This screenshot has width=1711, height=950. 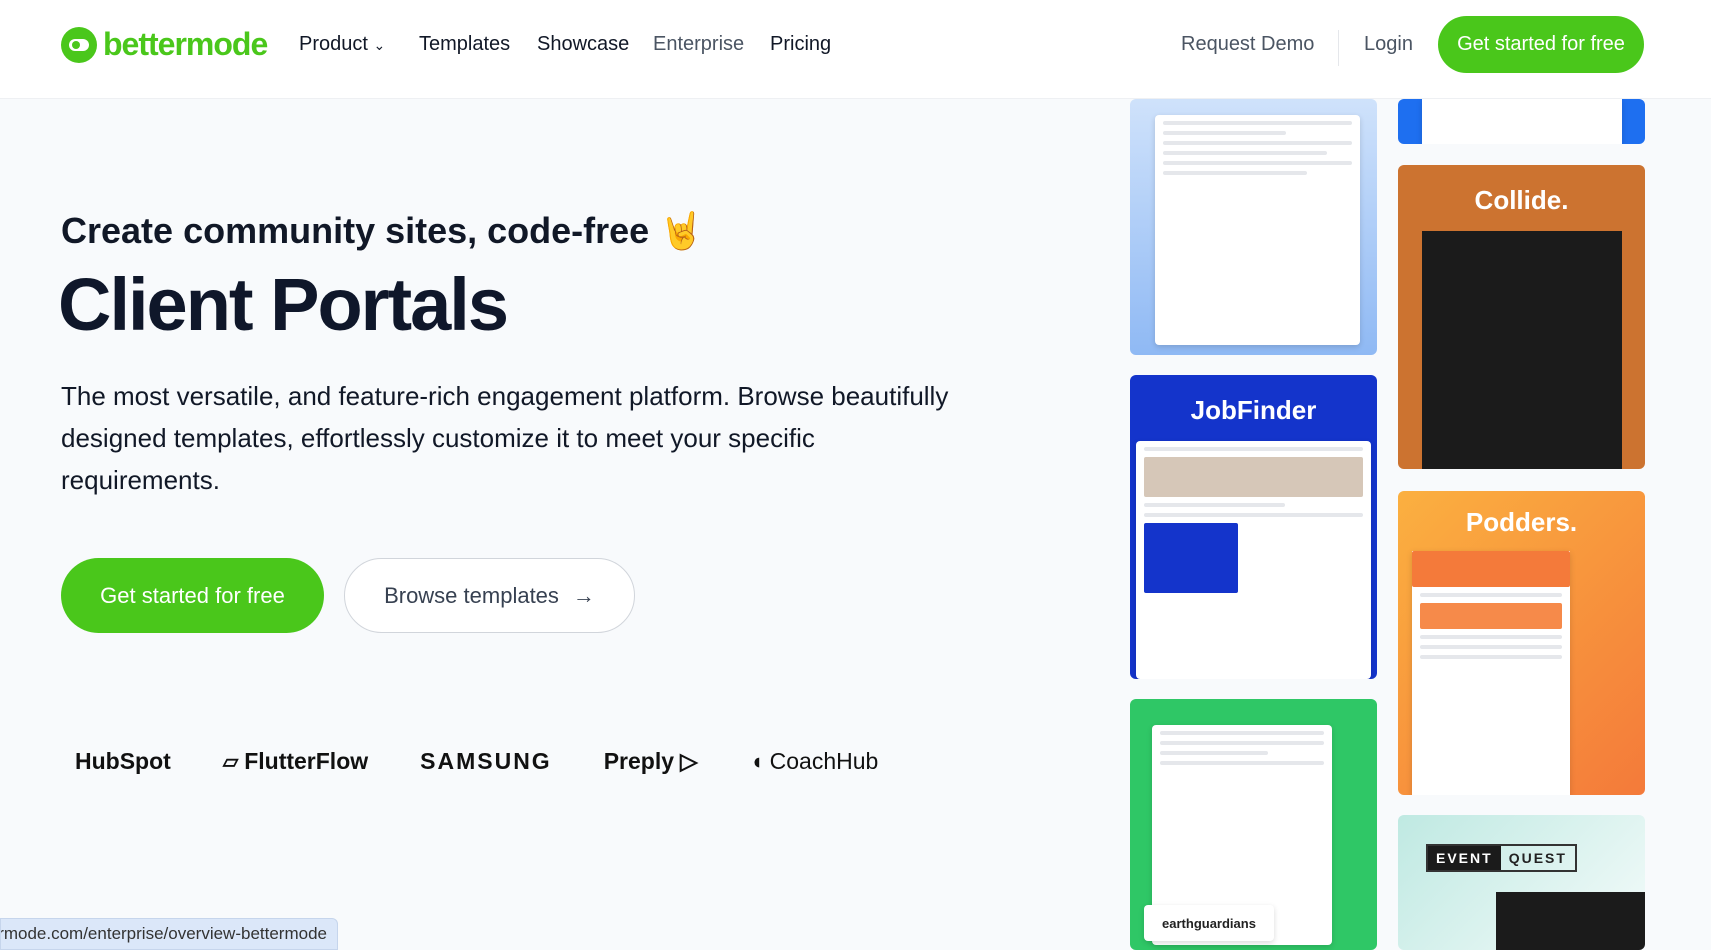 I want to click on nav-product: Product ⌄, so click(x=342, y=44).